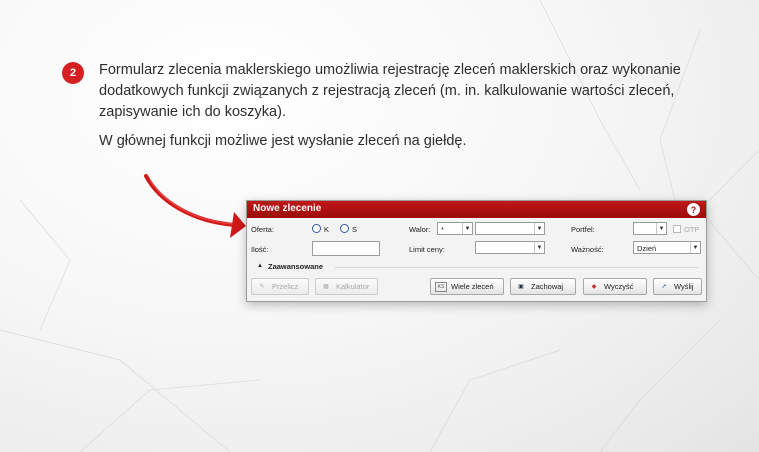  I want to click on calculator-icon: ▦, so click(326, 287).